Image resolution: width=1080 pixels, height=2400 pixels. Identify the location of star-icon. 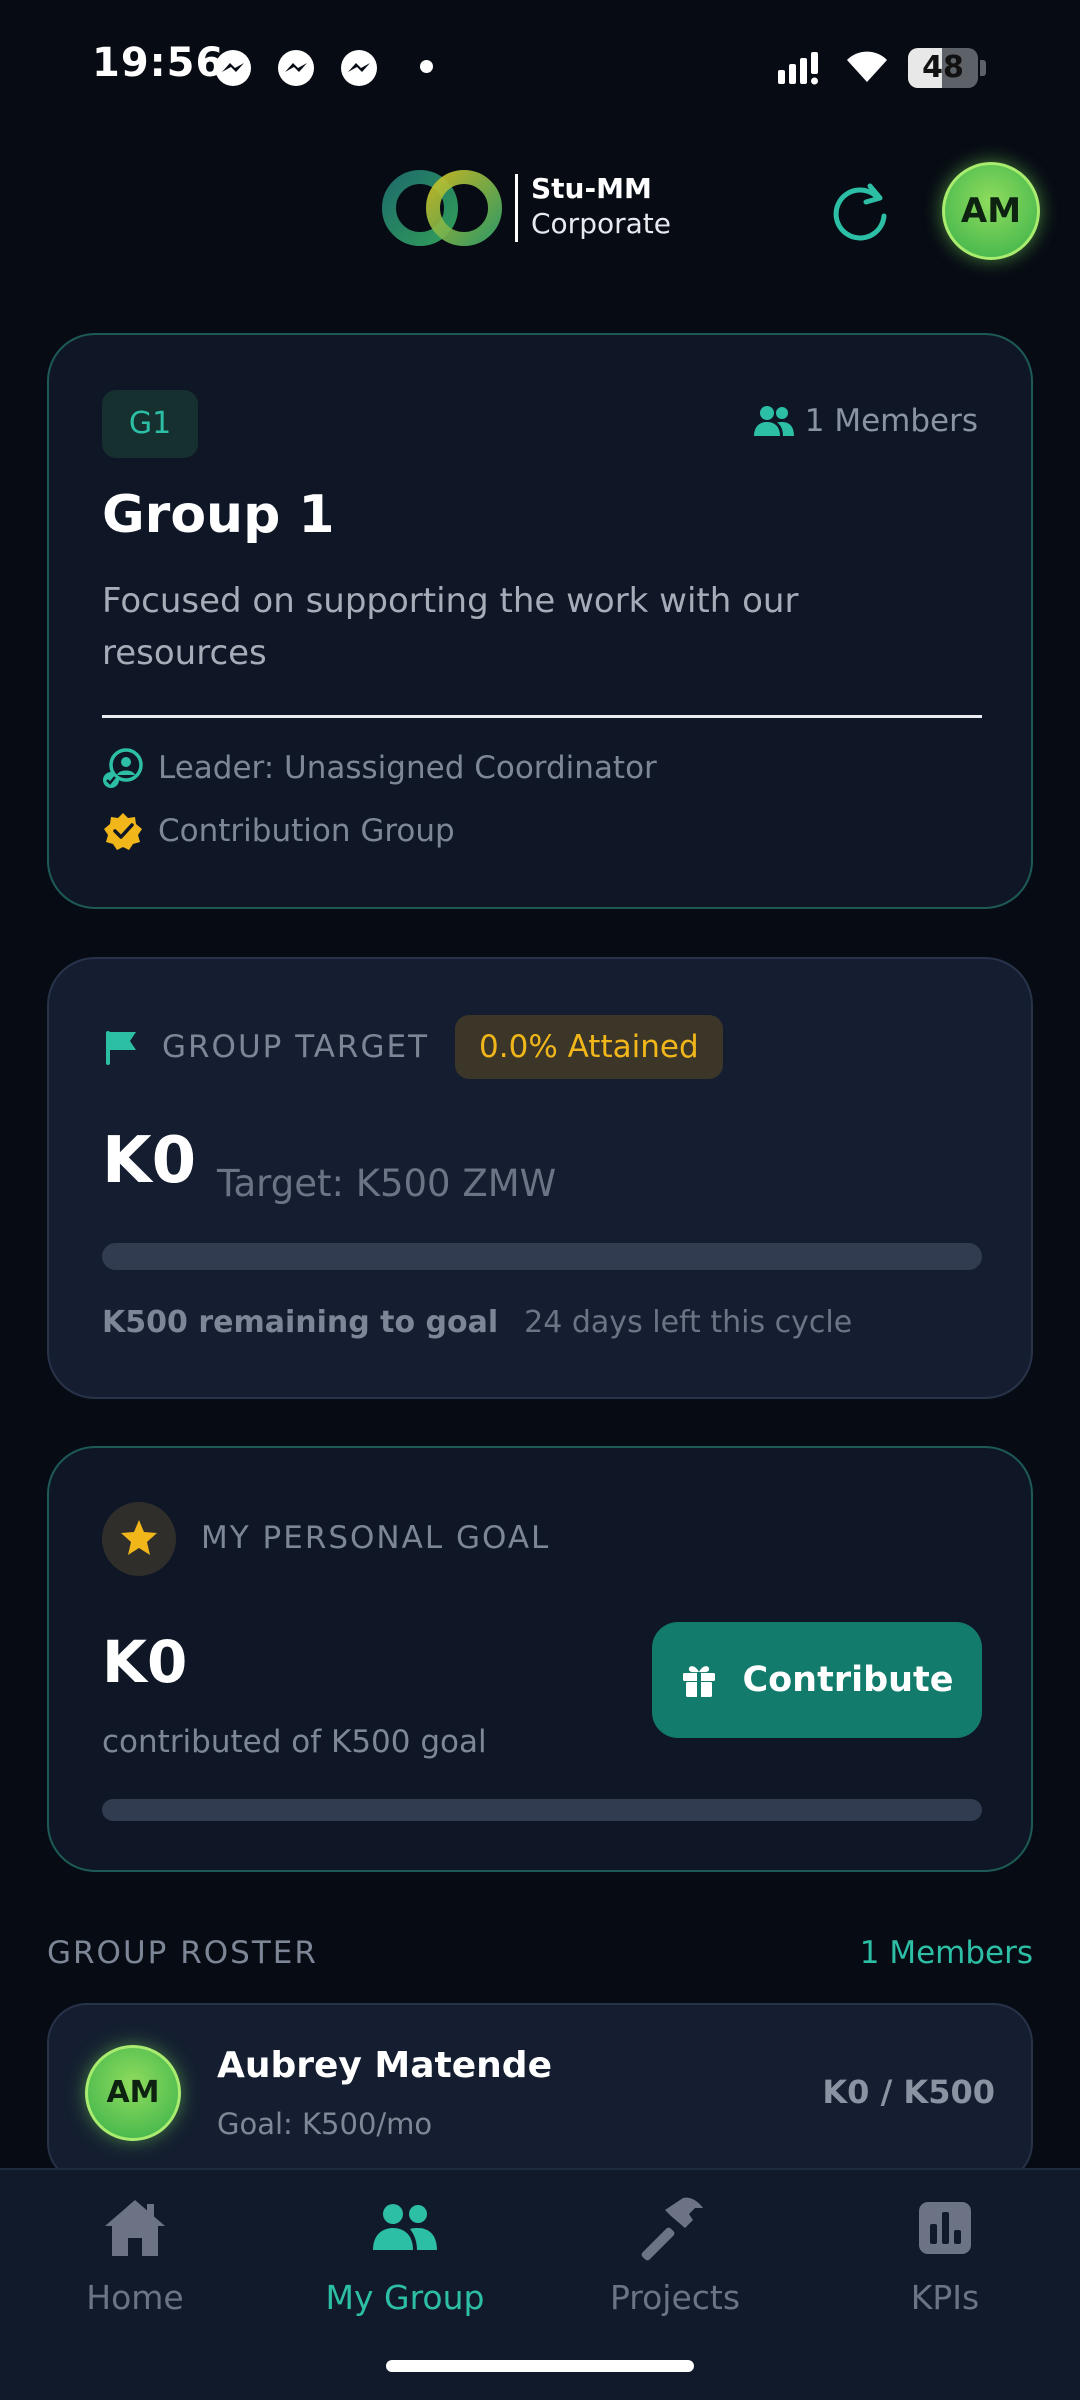
(139, 1537).